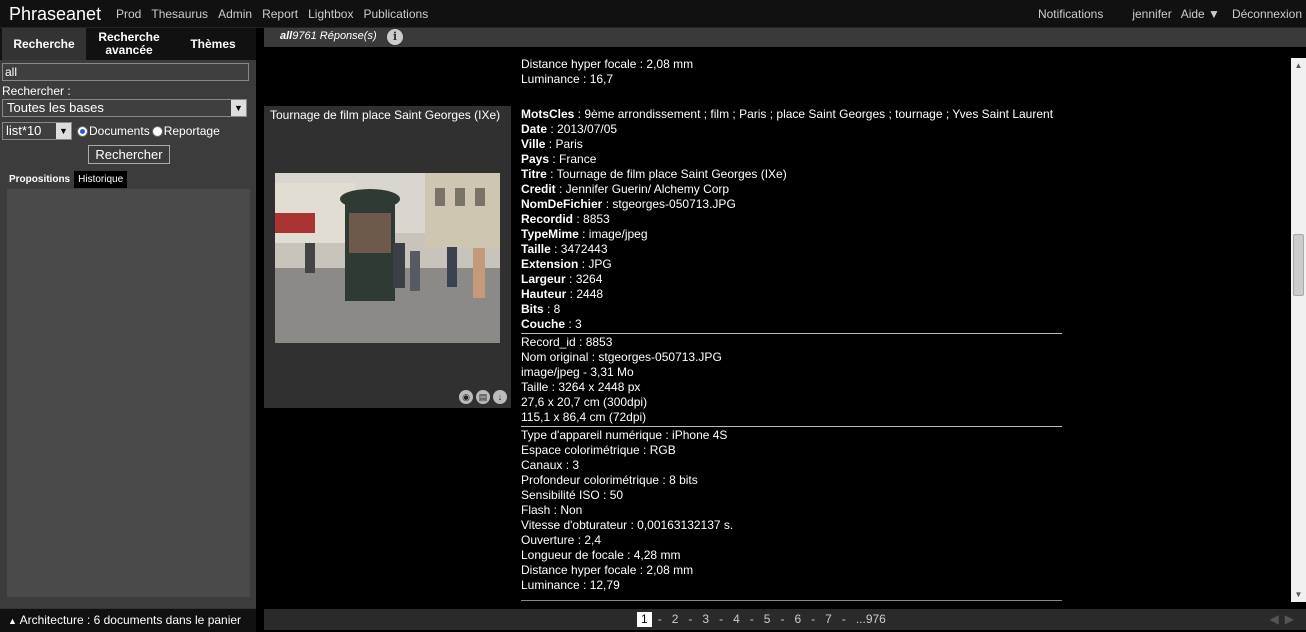  What do you see at coordinates (1151, 14) in the screenshot?
I see `user-link: jennifer` at bounding box center [1151, 14].